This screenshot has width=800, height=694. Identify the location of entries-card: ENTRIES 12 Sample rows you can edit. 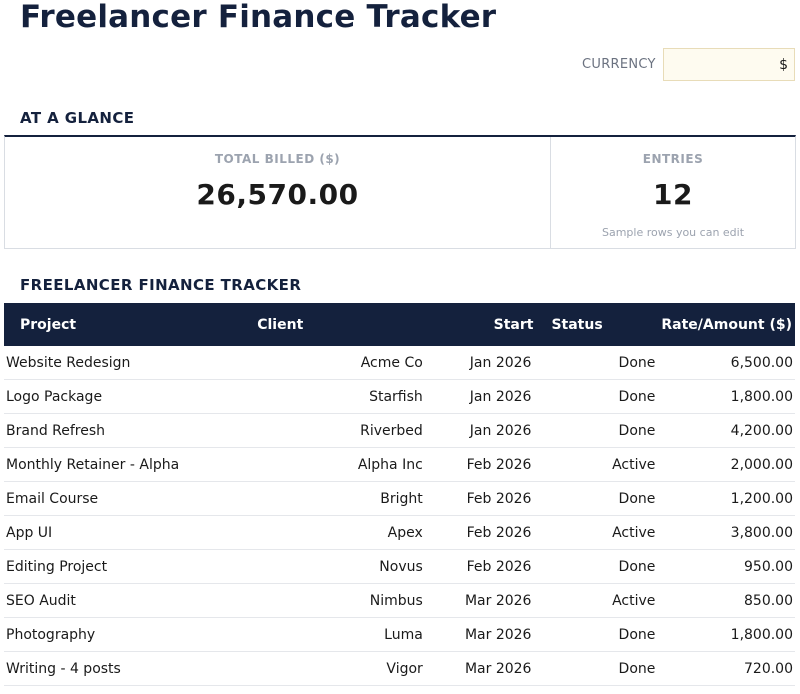
(673, 192).